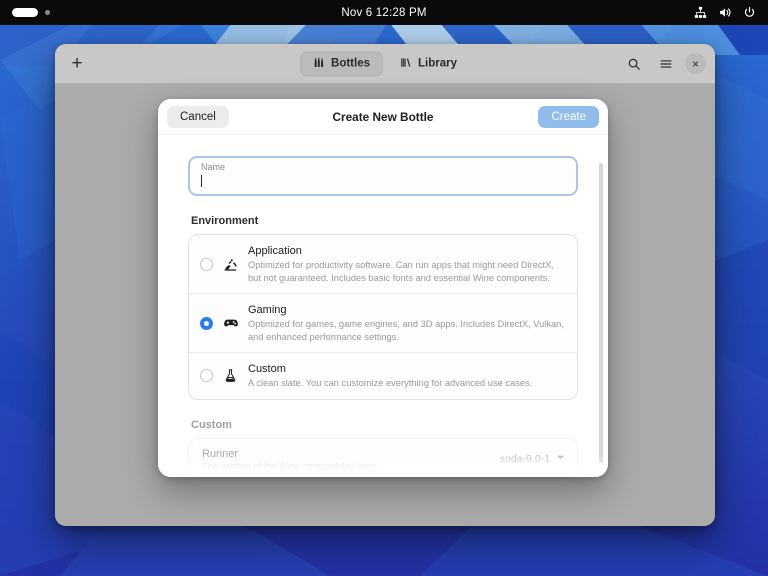 This screenshot has height=576, width=768. What do you see at coordinates (601, 313) in the screenshot?
I see `dialog-scrollbar` at bounding box center [601, 313].